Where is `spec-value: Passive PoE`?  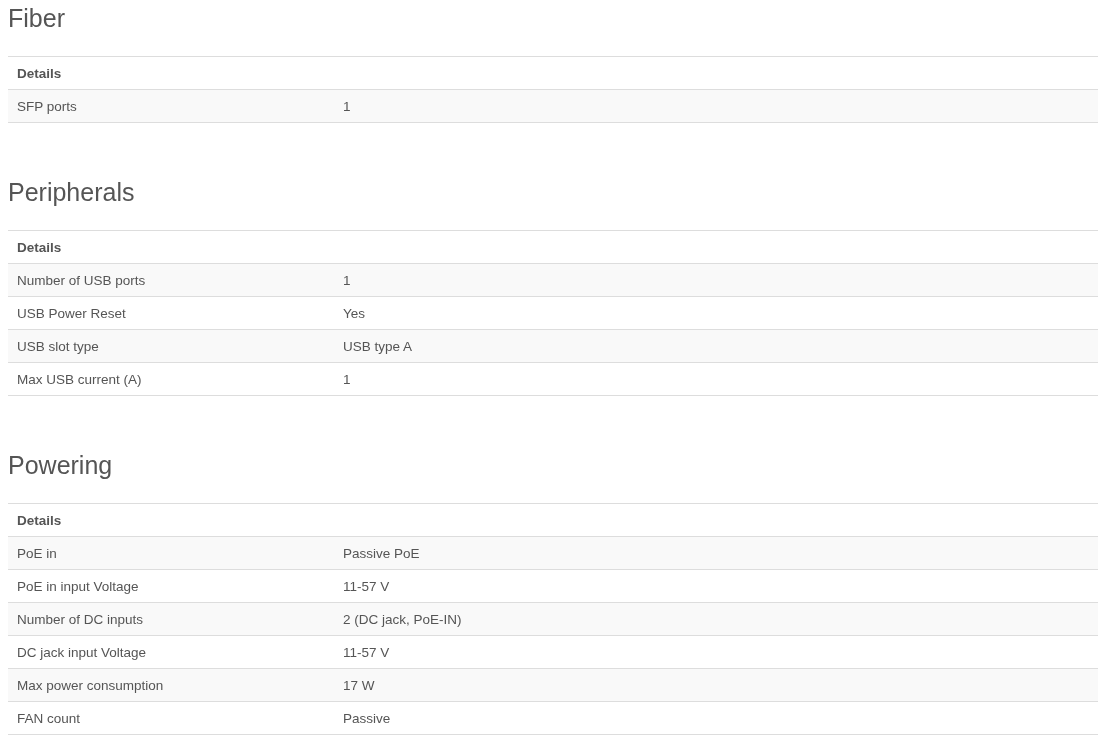 spec-value: Passive PoE is located at coordinates (716, 553).